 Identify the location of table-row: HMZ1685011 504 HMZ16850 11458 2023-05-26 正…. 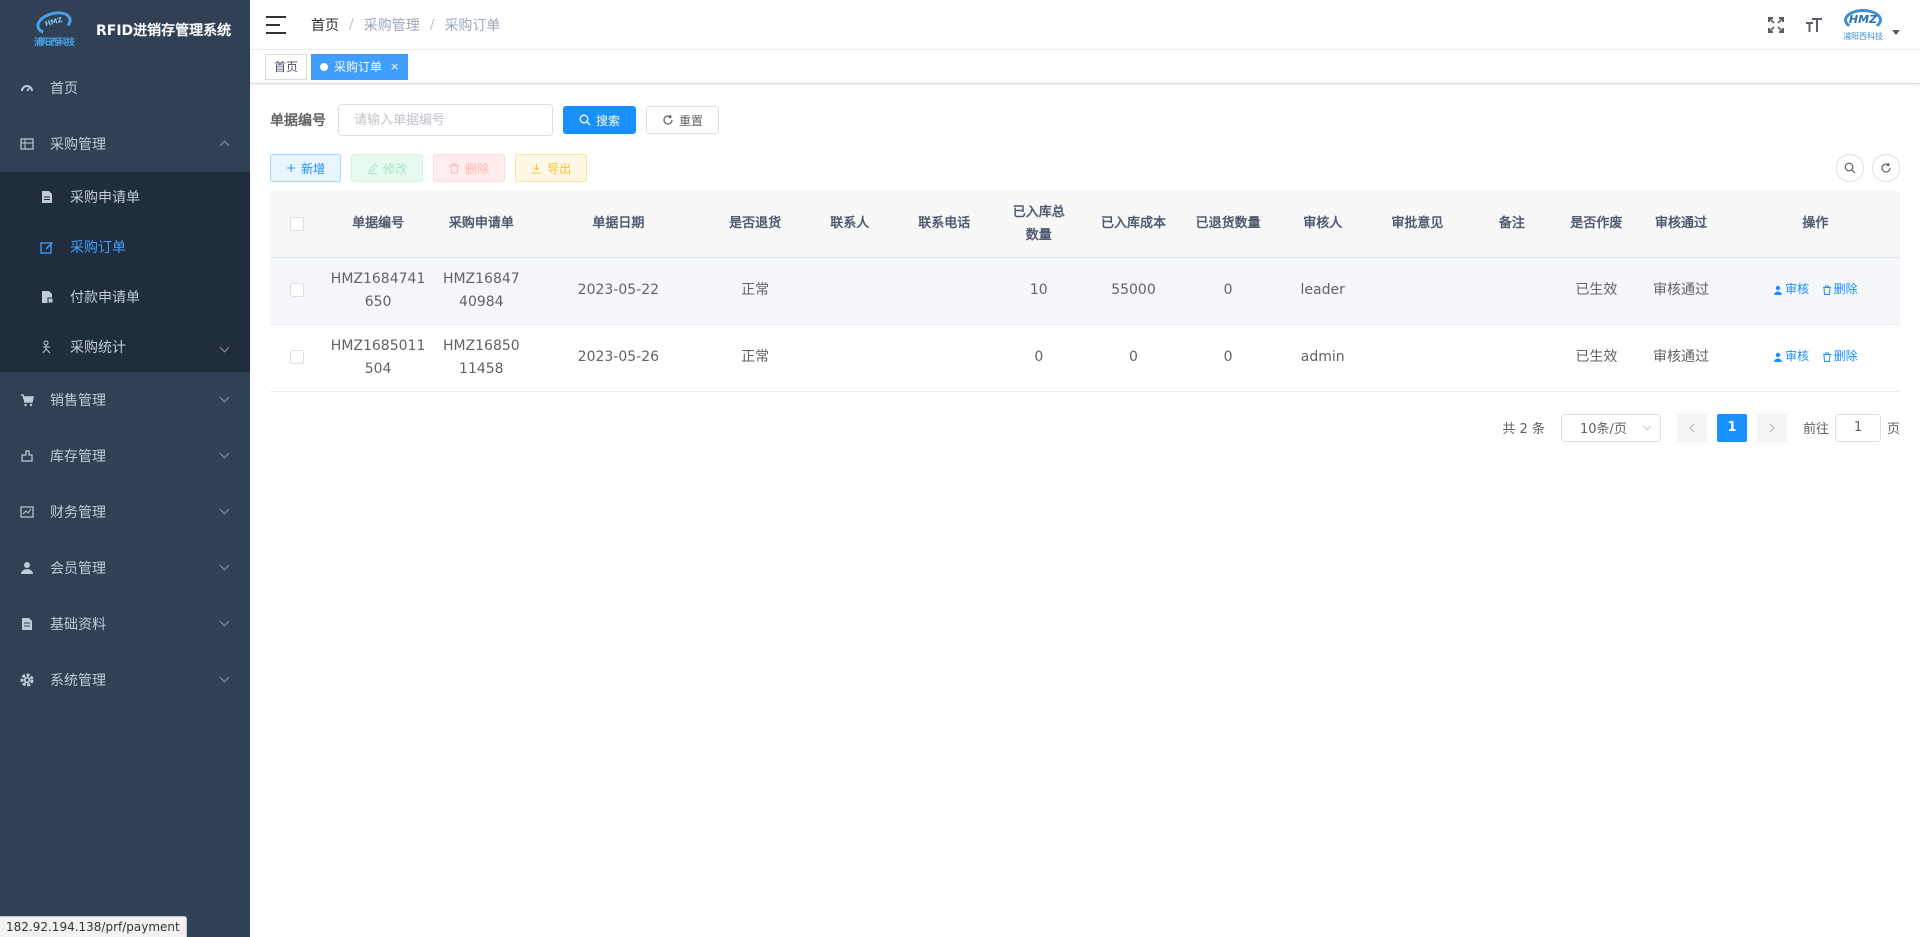
(1085, 358).